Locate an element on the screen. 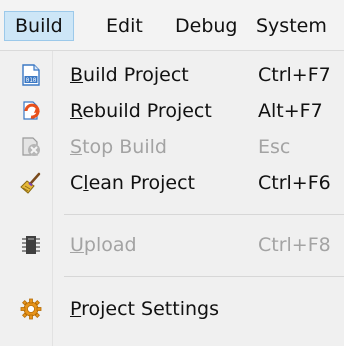  menu-item-label: Project Settings is located at coordinates (144, 309).